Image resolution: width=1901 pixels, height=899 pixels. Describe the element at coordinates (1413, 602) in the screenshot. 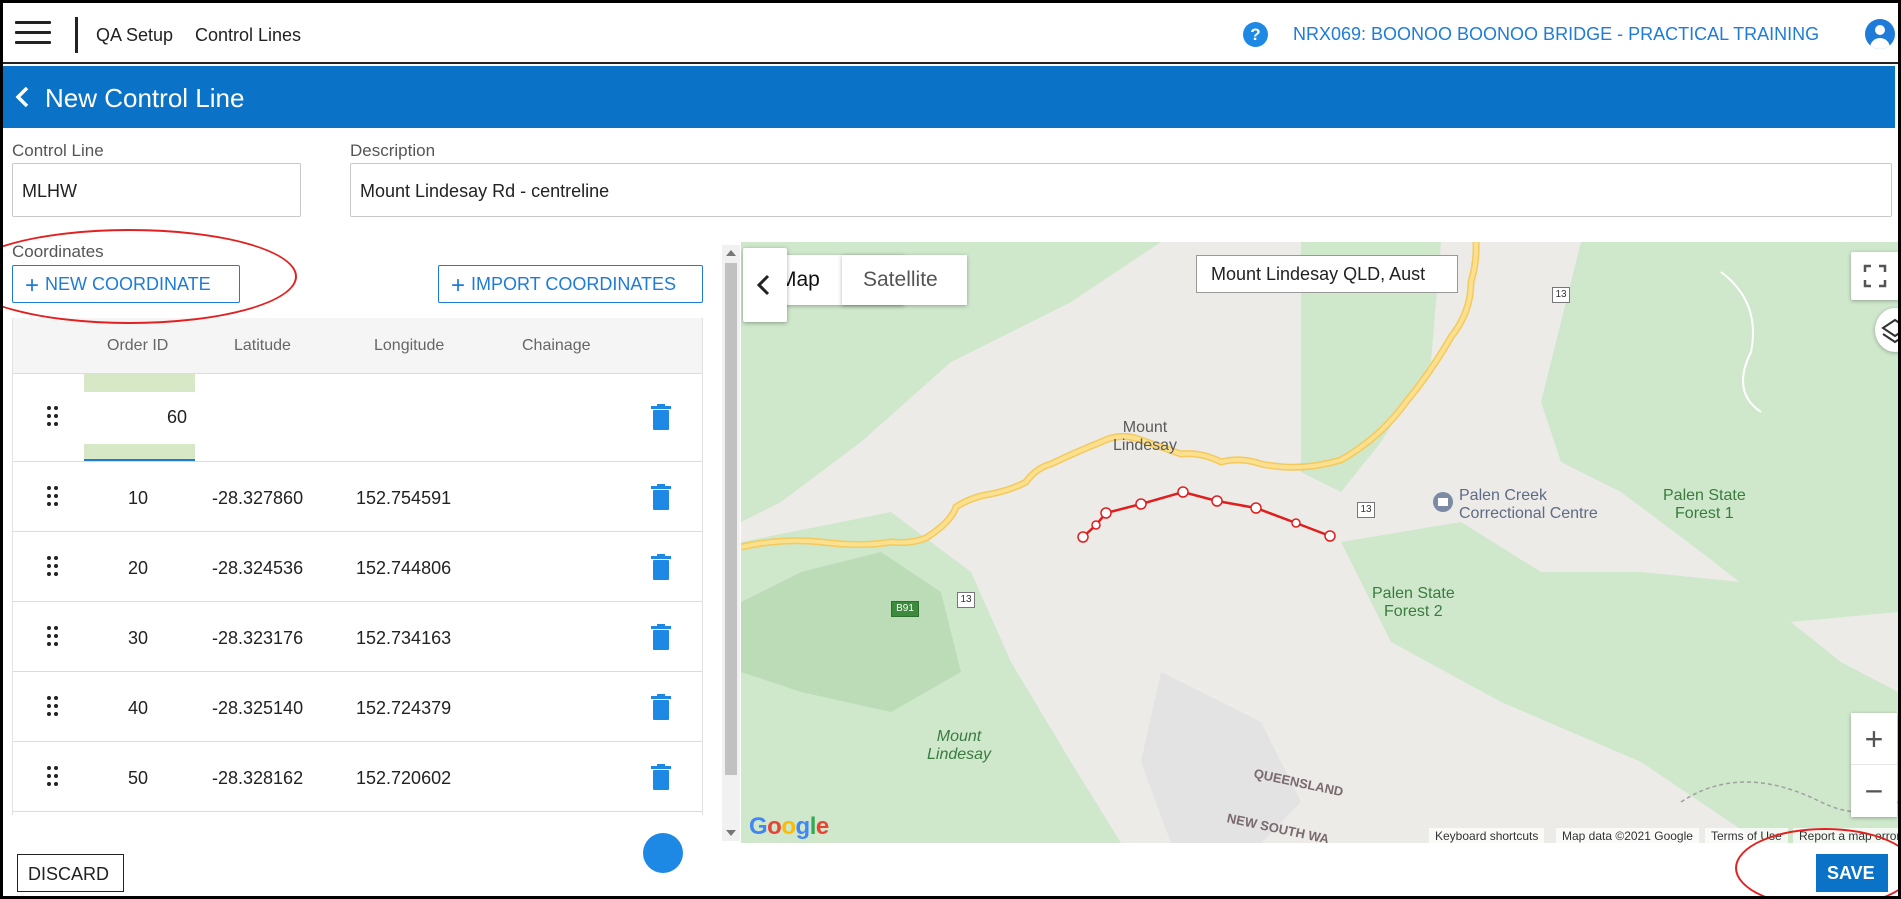

I see `map-label-palen-forest-2: Palen State Forest 2` at that location.